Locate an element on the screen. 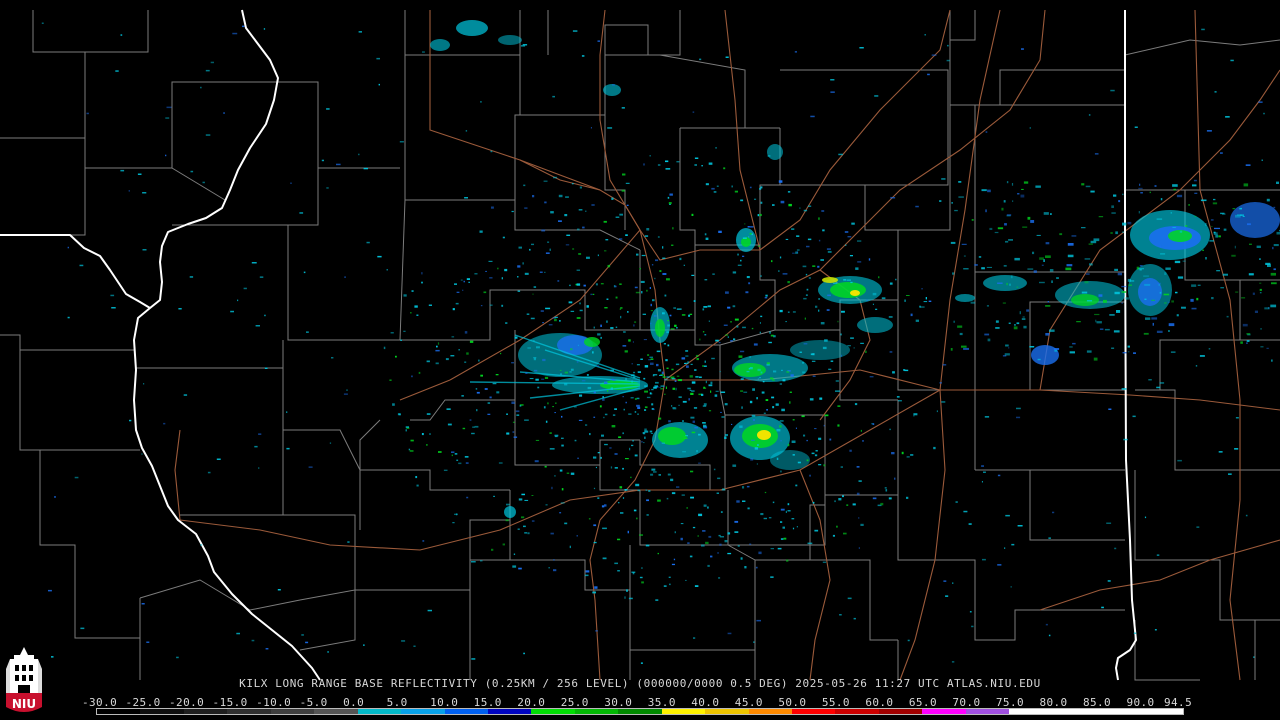 The height and width of the screenshot is (720, 1280). reflectivity-color-scale is located at coordinates (640, 711).